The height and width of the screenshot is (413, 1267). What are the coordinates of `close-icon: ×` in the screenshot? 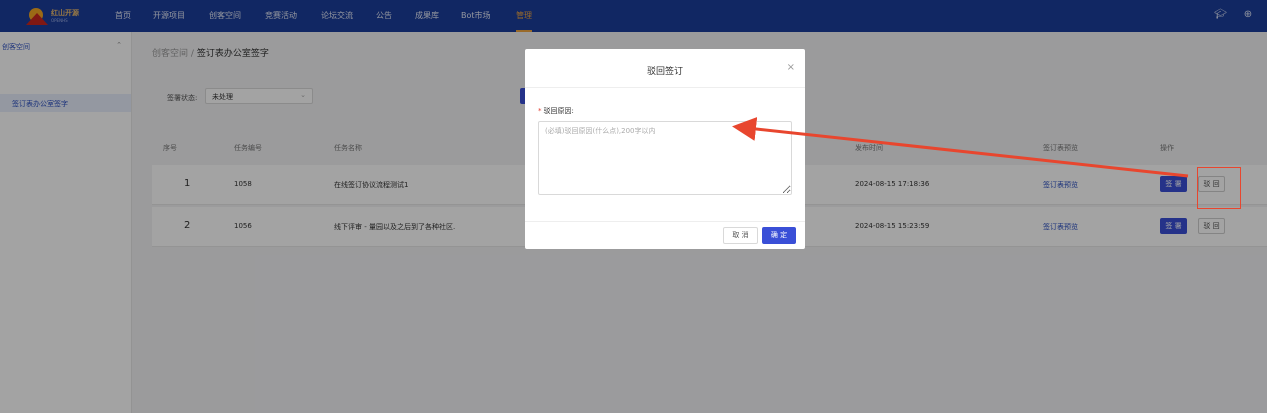 It's located at (791, 67).